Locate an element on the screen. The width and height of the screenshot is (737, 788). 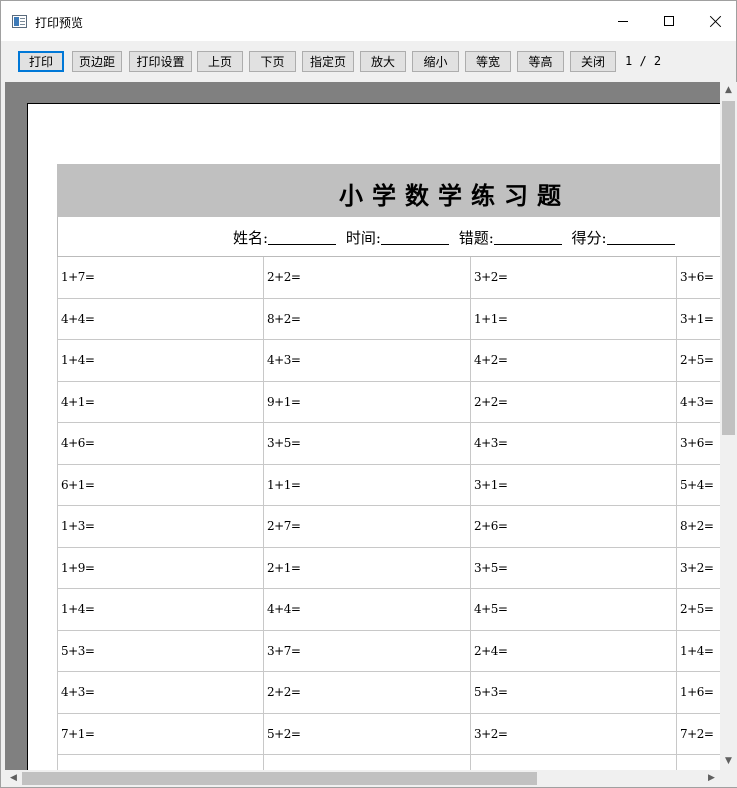
scroll-right-icon: ▶ is located at coordinates (711, 778).